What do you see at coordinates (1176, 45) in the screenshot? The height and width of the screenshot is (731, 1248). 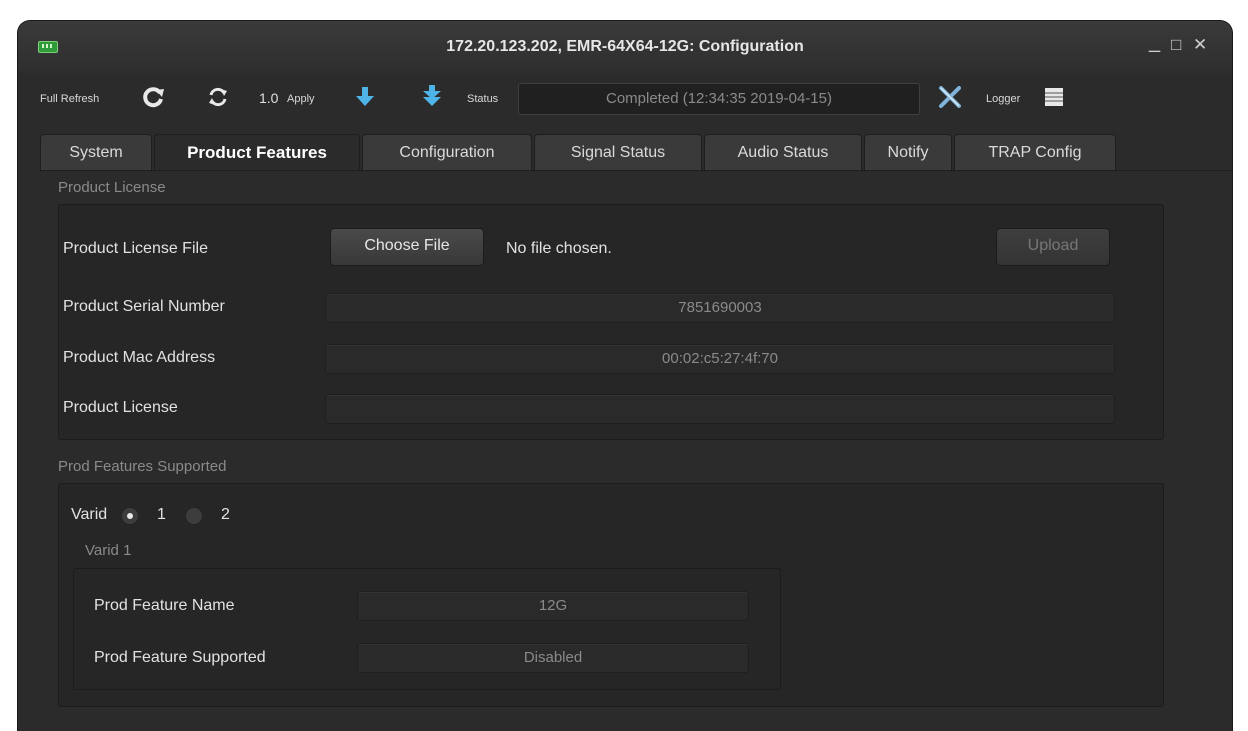 I see `maximize-button: □` at bounding box center [1176, 45].